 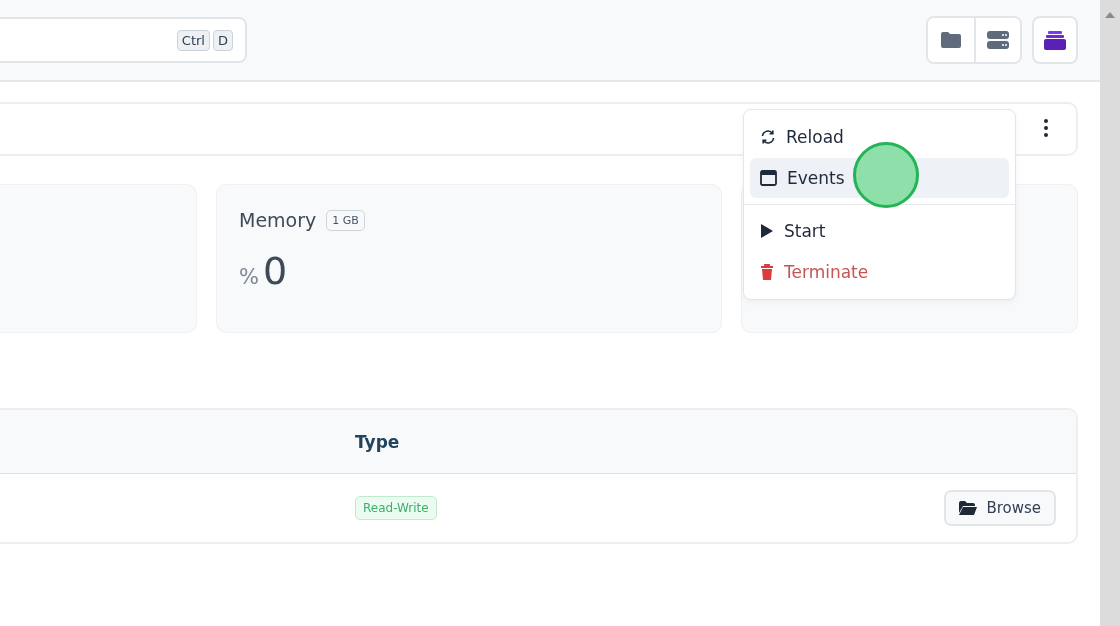 What do you see at coordinates (968, 508) in the screenshot?
I see `folder-open-icon` at bounding box center [968, 508].